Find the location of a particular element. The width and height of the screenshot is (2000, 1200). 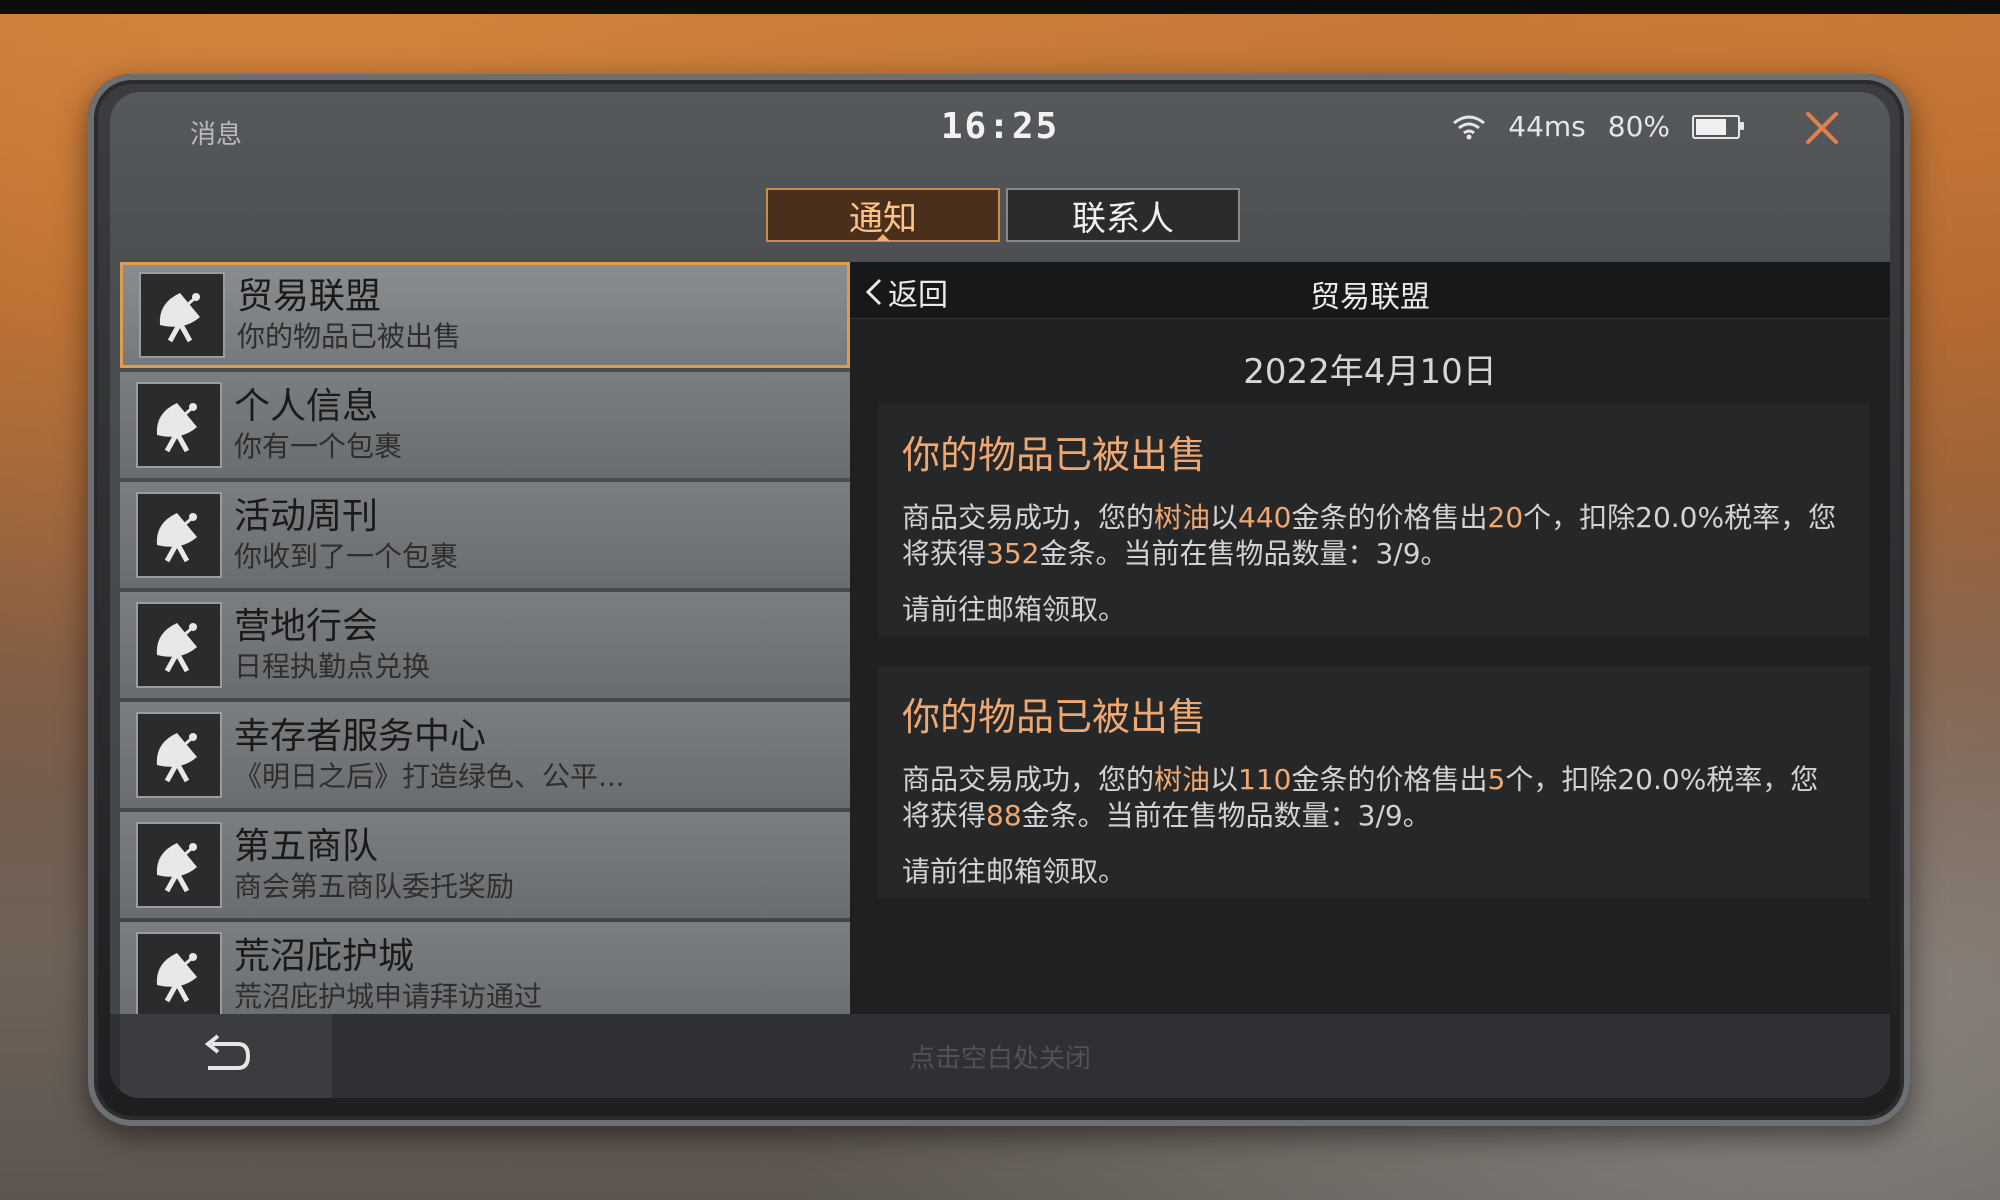

price-value: 440 is located at coordinates (1265, 517).